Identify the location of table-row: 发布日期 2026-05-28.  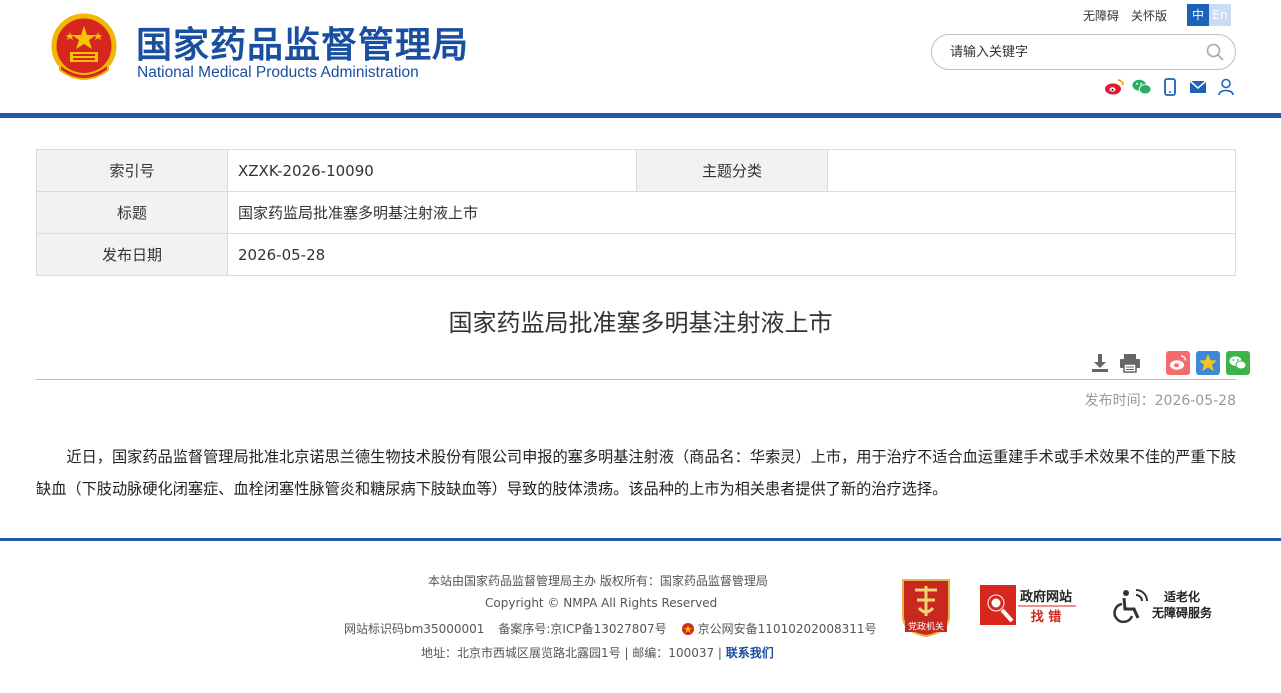
(636, 254).